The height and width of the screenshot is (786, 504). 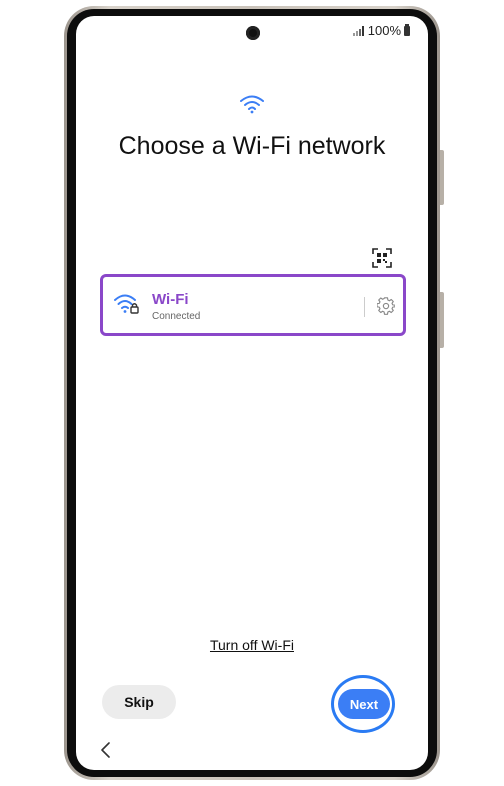 What do you see at coordinates (170, 299) in the screenshot?
I see `network-name: Wi-Fi` at bounding box center [170, 299].